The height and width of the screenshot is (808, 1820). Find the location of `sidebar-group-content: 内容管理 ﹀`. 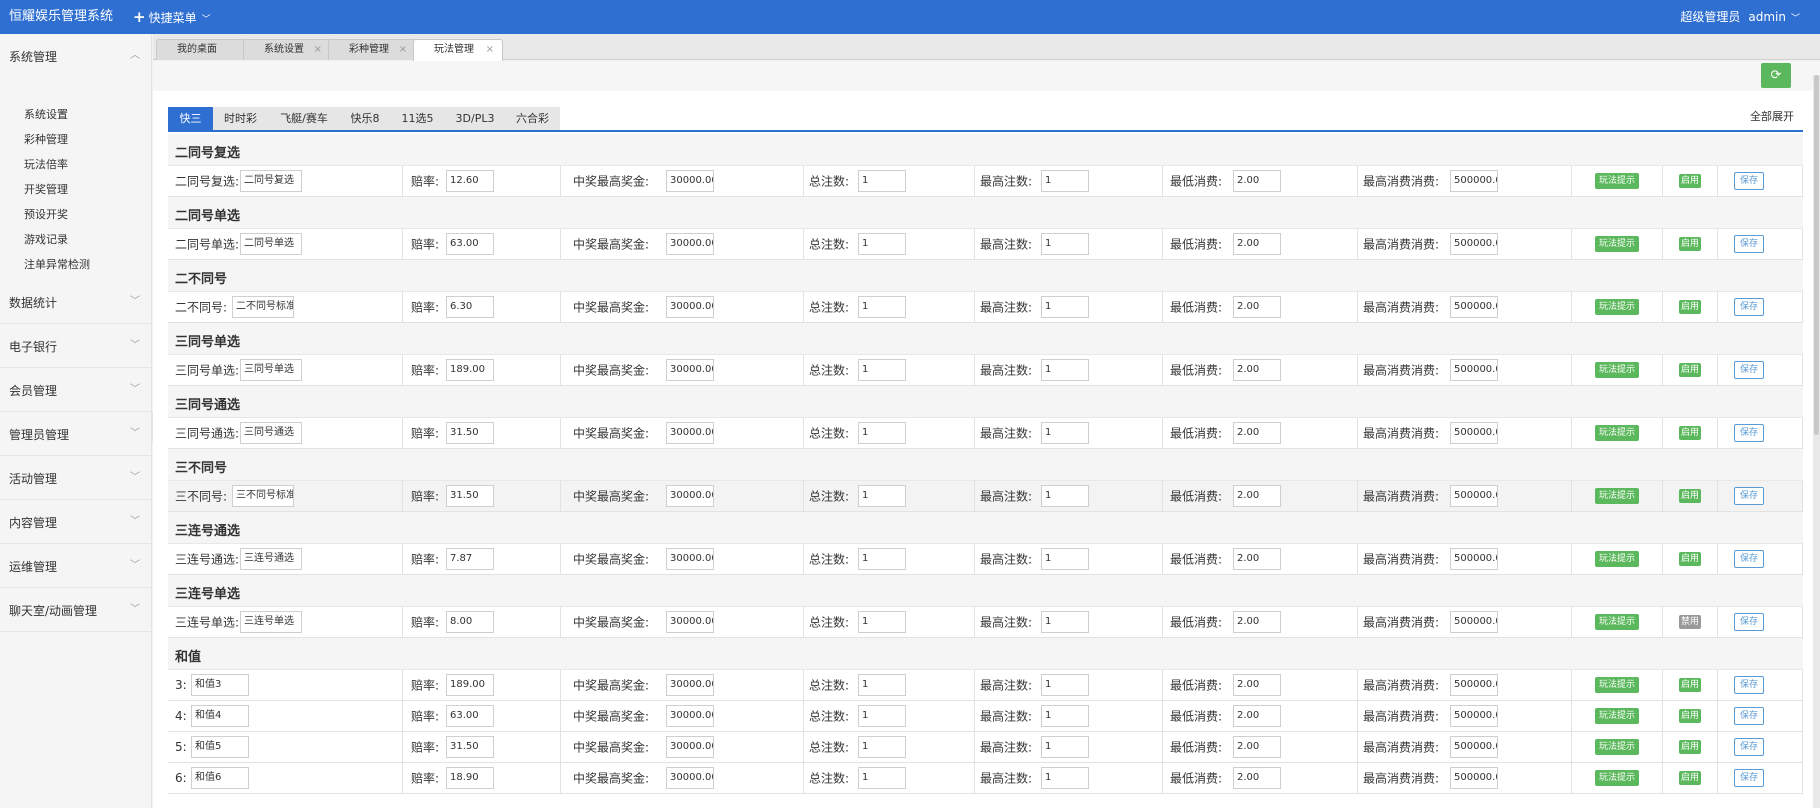

sidebar-group-content: 内容管理 ﹀ is located at coordinates (76, 522).